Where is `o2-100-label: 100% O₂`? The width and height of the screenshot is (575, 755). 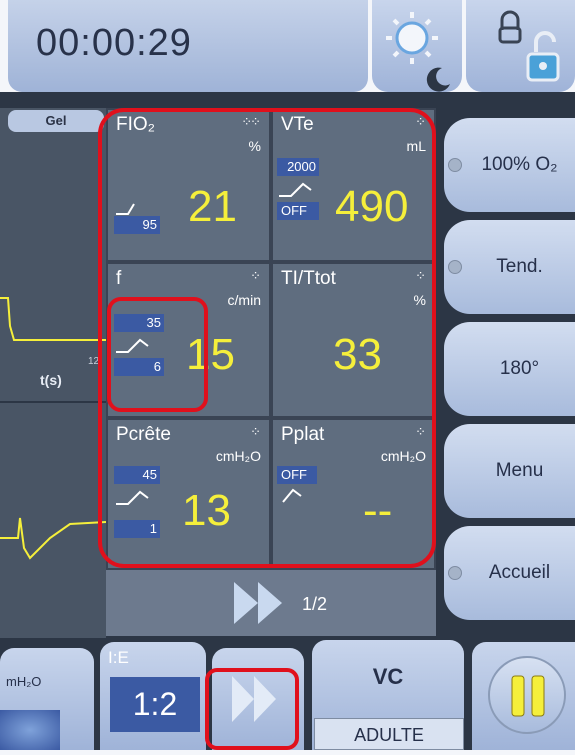 o2-100-label: 100% O₂ is located at coordinates (519, 164).